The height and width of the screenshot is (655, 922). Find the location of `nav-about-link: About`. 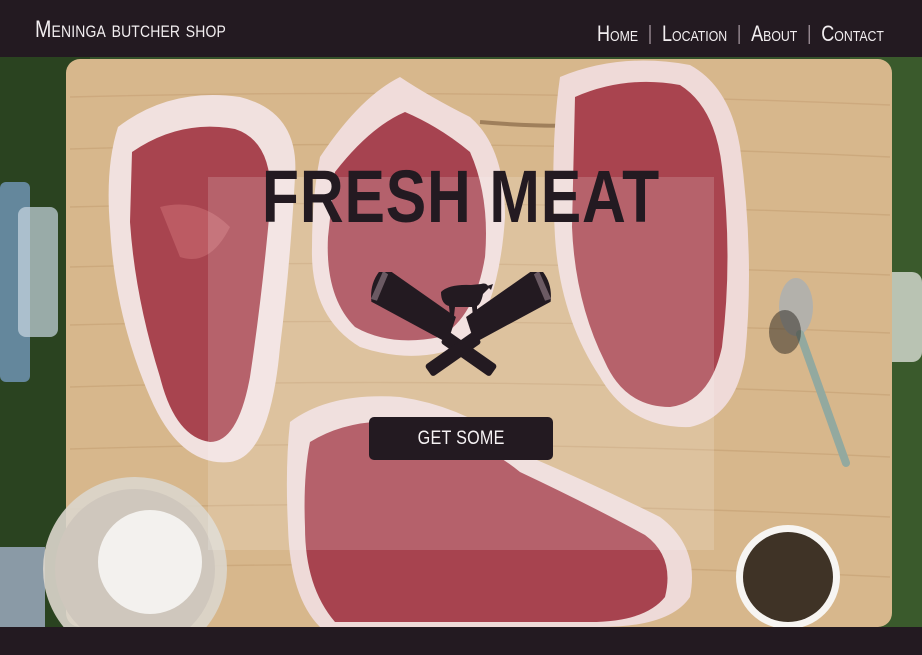

nav-about-link: About is located at coordinates (774, 34).